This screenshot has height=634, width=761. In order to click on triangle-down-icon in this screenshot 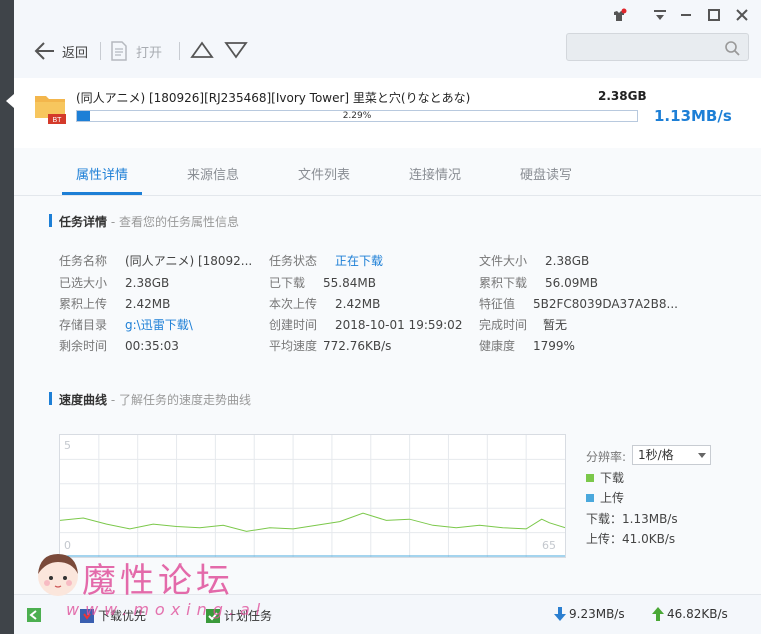, I will do `click(236, 50)`.